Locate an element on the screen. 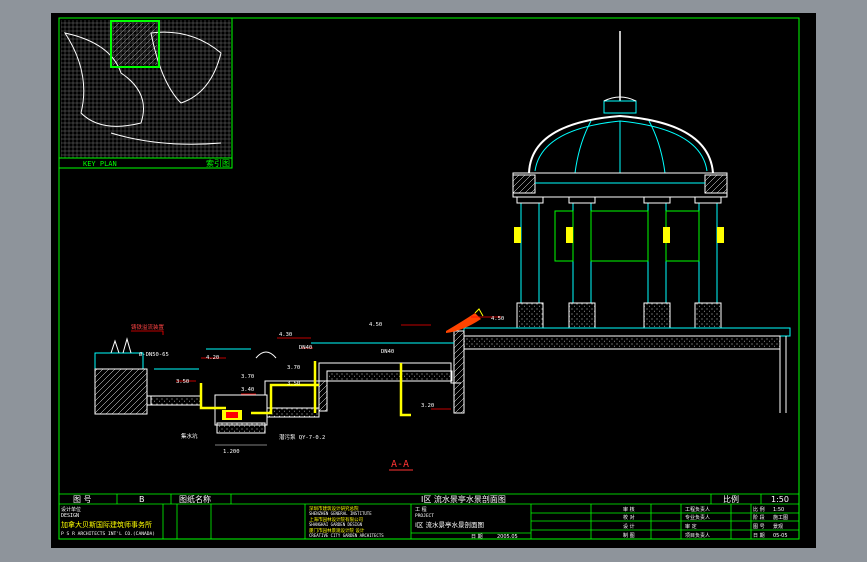 The width and height of the screenshot is (867, 562). info-value: 05-05 is located at coordinates (780, 536).